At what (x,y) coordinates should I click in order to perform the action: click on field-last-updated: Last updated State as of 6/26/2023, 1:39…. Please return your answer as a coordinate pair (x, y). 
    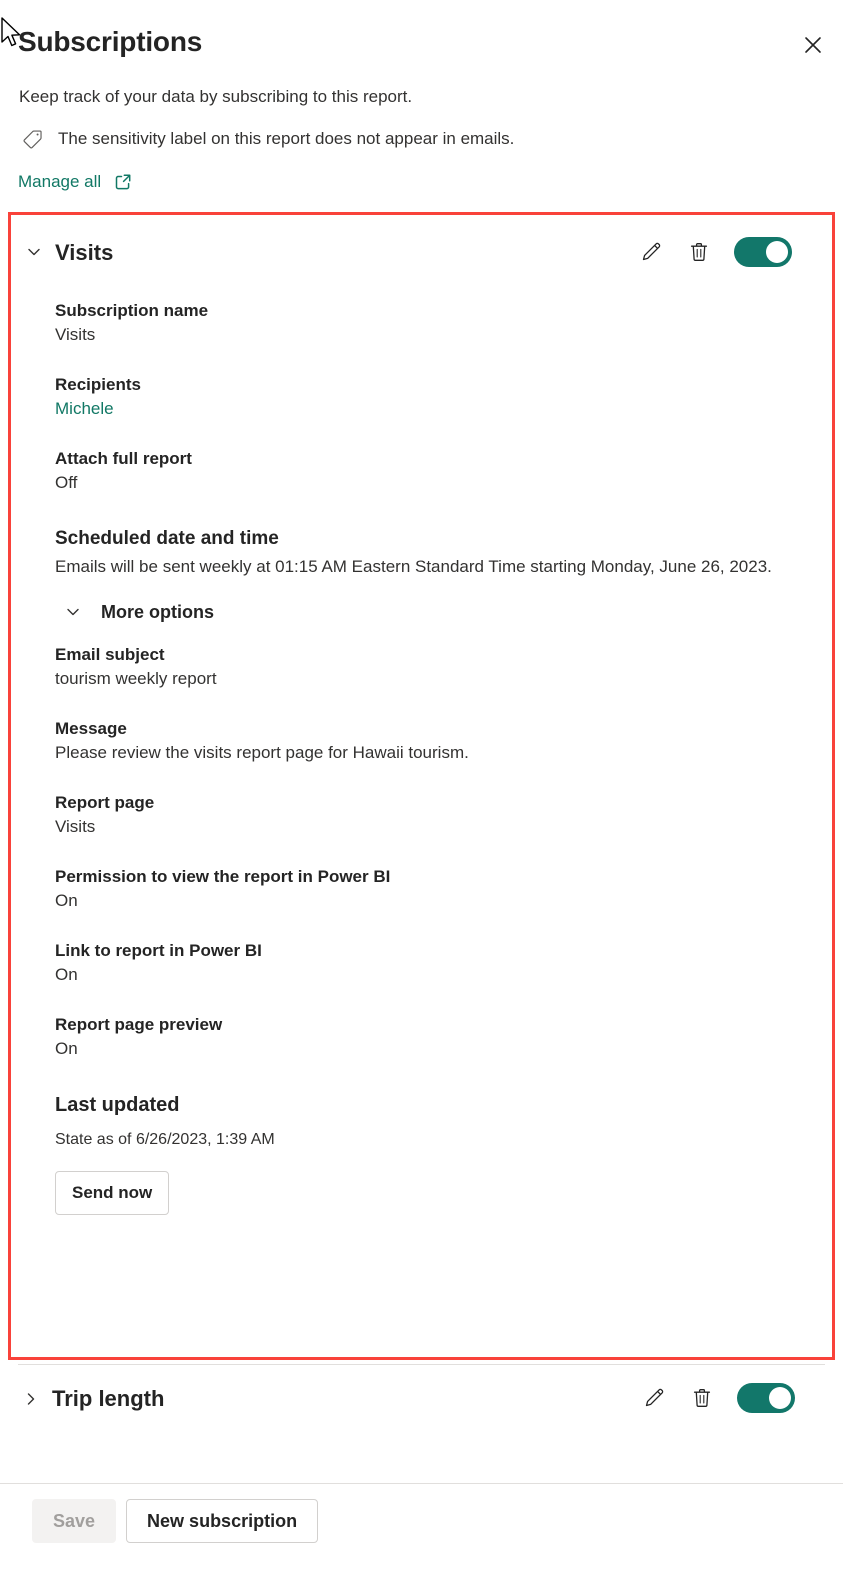
    Looking at the image, I should click on (433, 1121).